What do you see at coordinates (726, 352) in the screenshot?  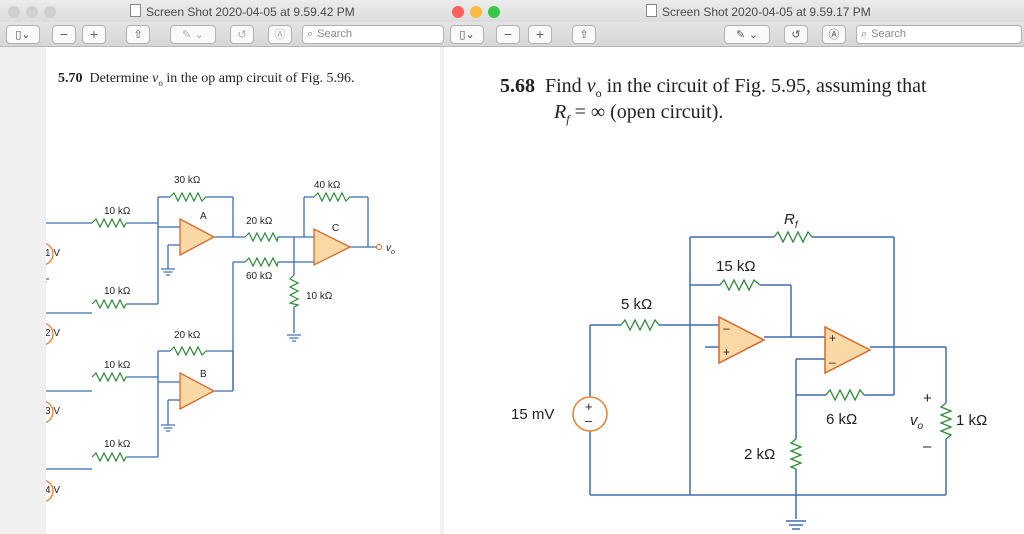 I see `op-amp-1-plus: +` at bounding box center [726, 352].